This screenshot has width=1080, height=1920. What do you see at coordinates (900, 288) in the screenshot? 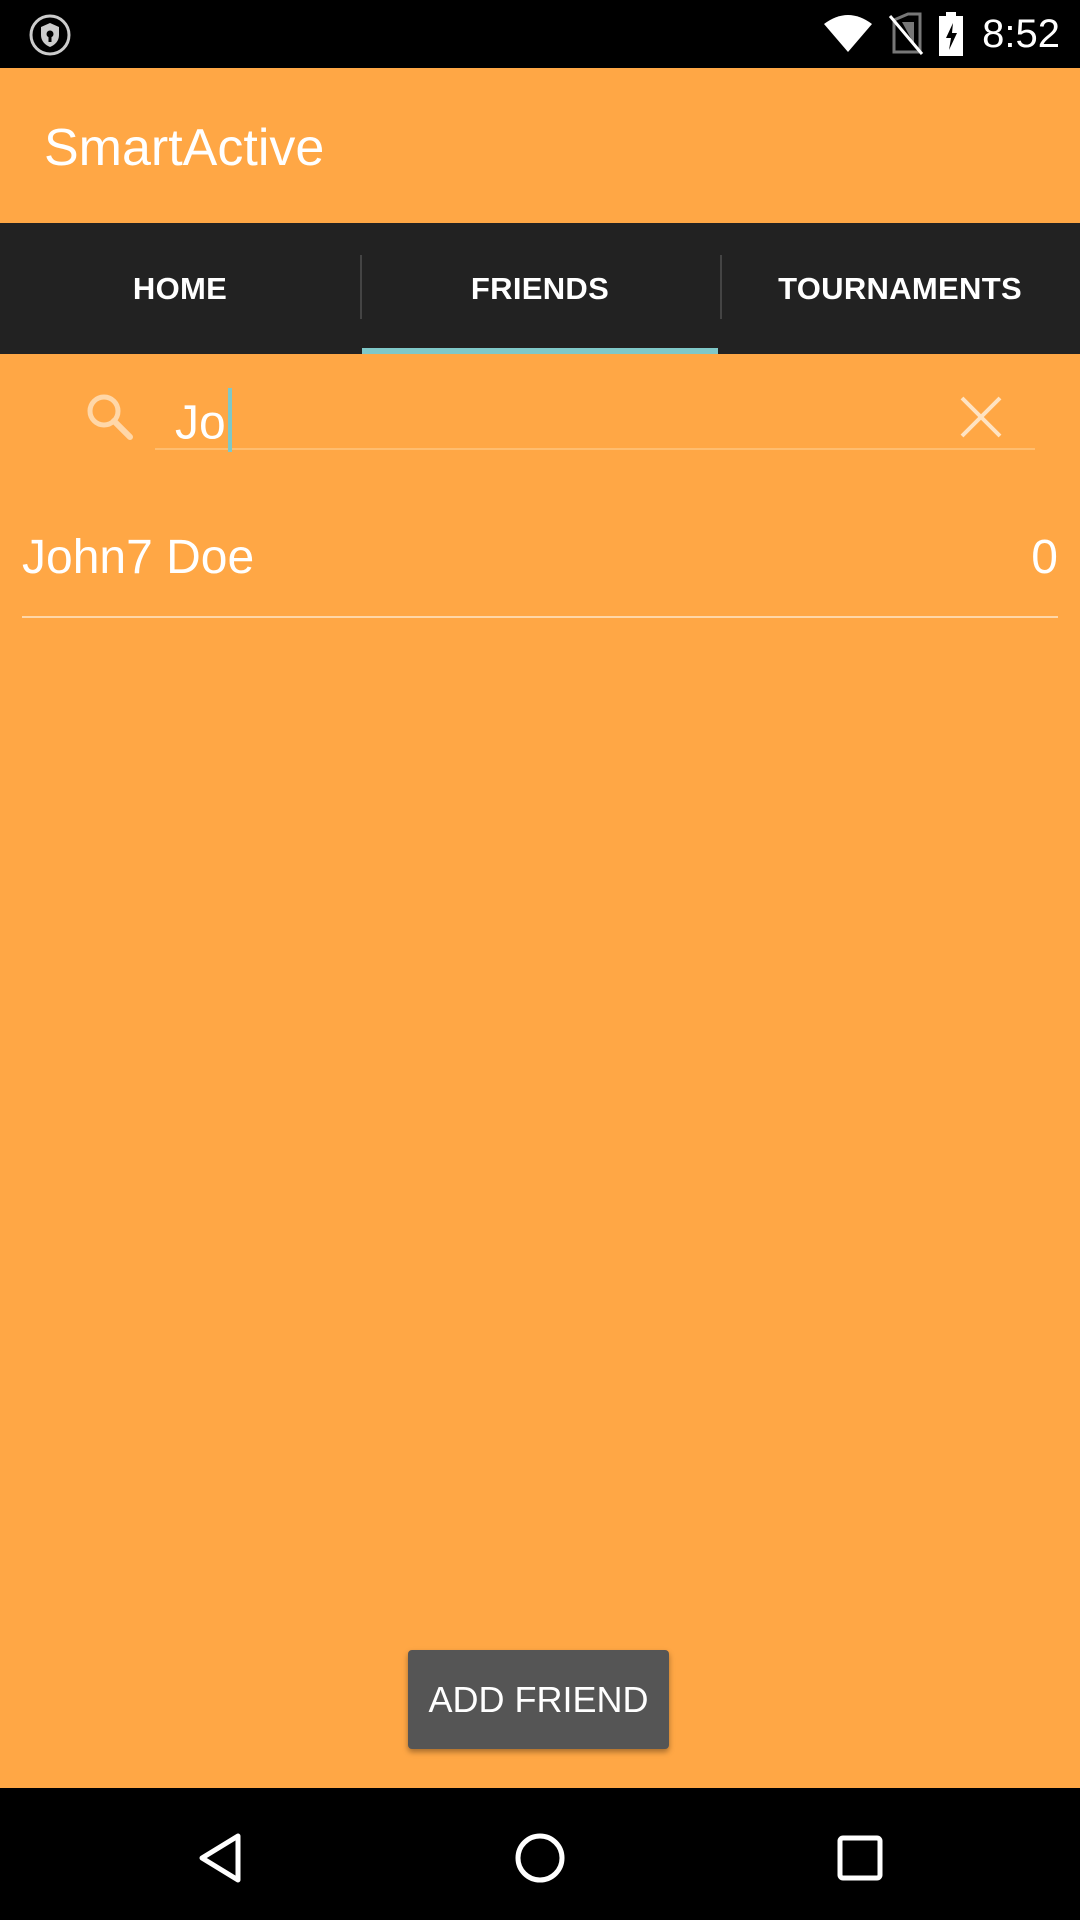
I see `tab-tournaments: TOURNAMENTS` at bounding box center [900, 288].